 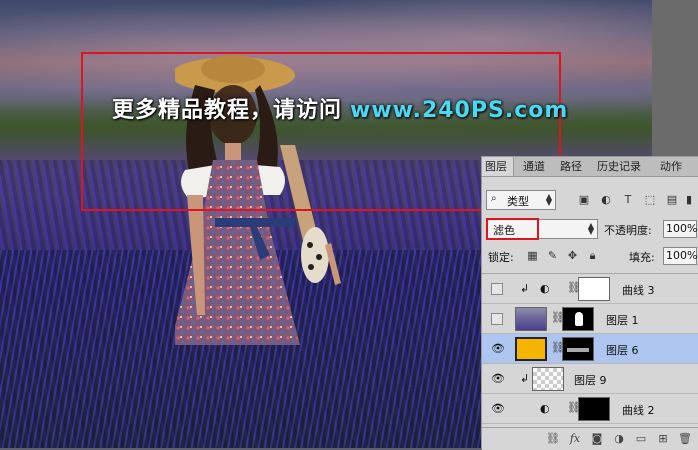 What do you see at coordinates (628, 200) in the screenshot?
I see `text-filter-icon: T` at bounding box center [628, 200].